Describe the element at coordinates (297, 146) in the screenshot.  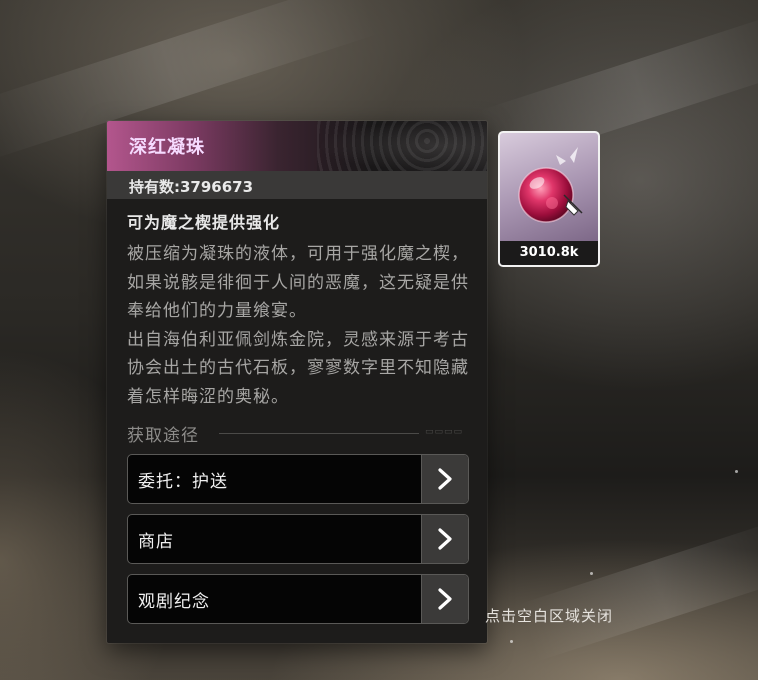
I see `item-title-bar: 深红凝珠` at that location.